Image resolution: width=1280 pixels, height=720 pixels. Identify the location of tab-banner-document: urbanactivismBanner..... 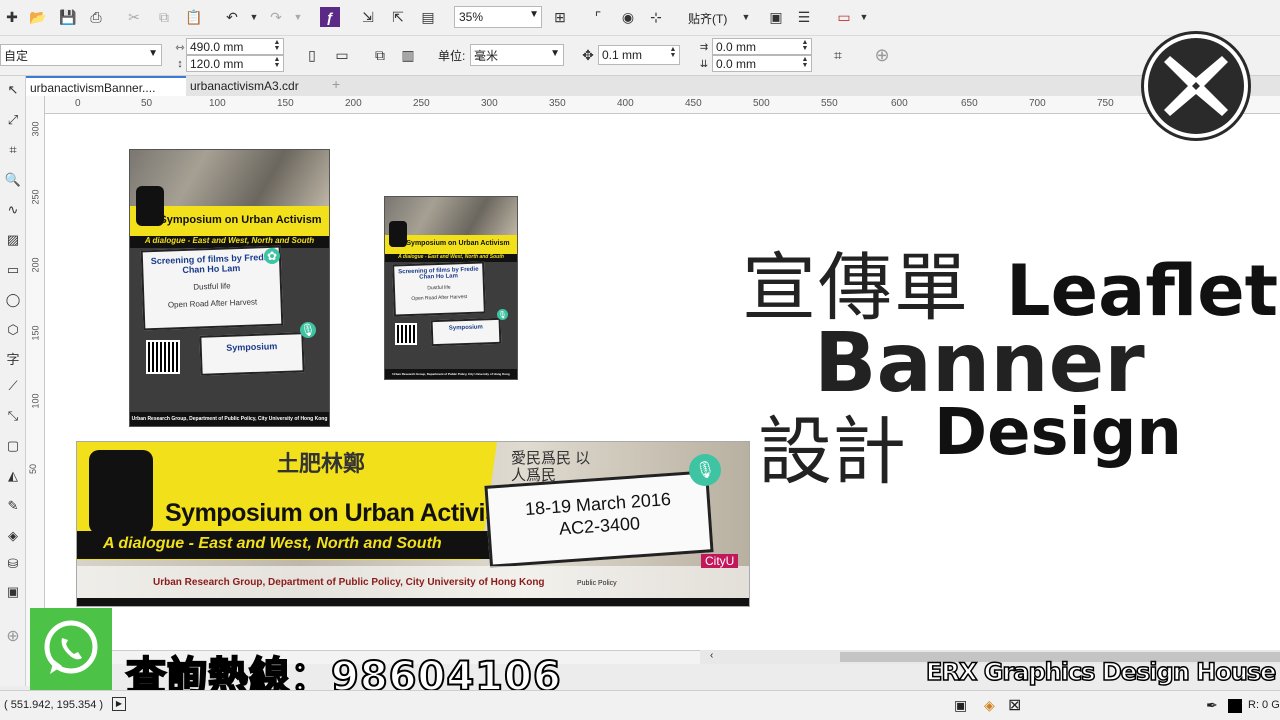
(106, 86).